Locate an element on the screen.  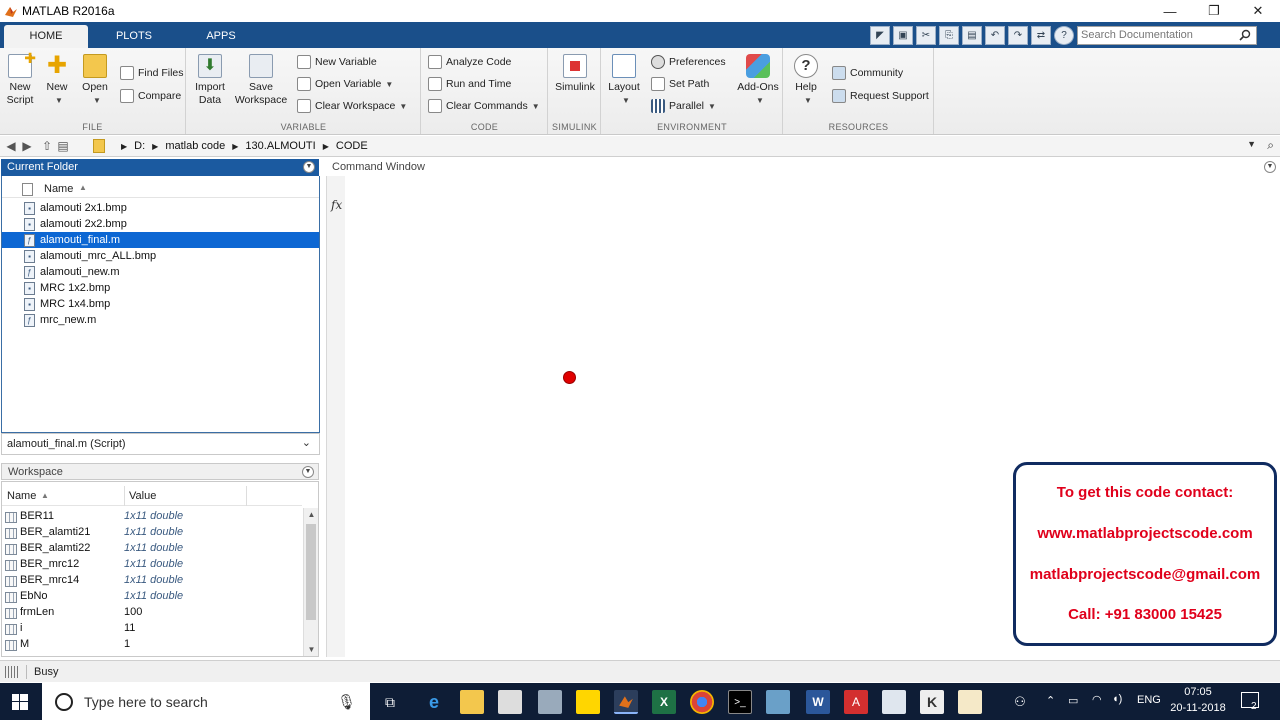
analyze-code-button: Analyze Code is located at coordinates (469, 62).